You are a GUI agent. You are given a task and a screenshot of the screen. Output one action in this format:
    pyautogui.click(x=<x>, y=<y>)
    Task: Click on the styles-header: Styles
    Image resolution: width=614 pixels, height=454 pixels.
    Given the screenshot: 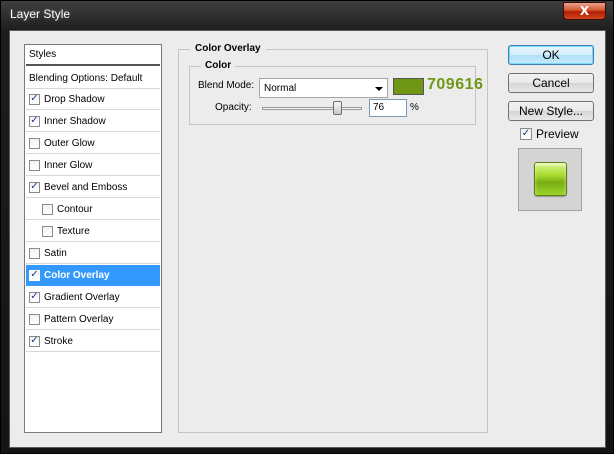 What is the action you would take?
    pyautogui.click(x=93, y=55)
    